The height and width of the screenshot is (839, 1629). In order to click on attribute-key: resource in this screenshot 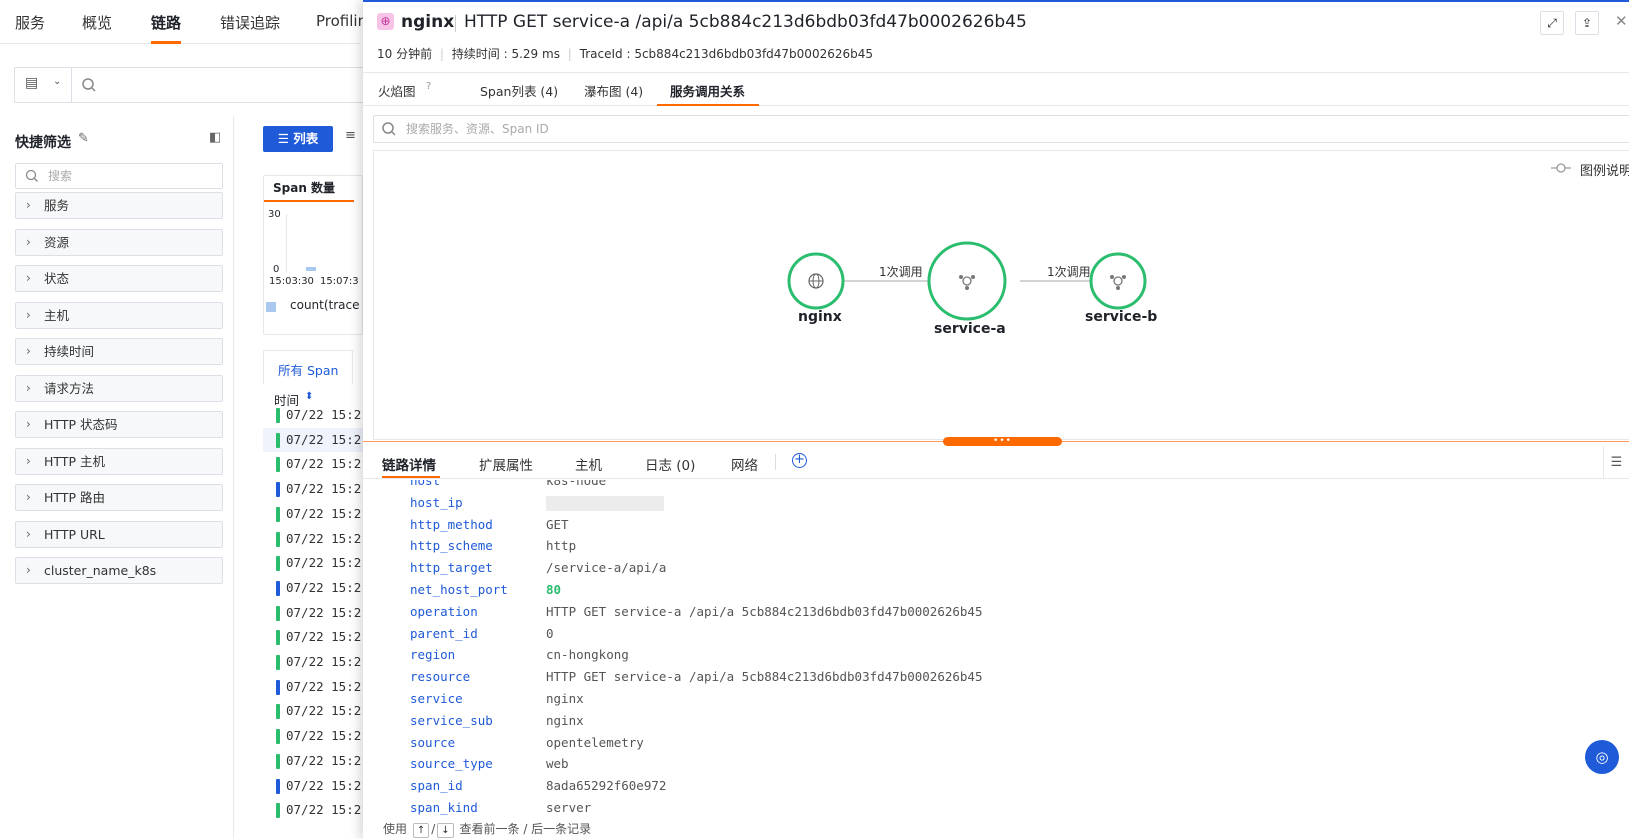, I will do `click(440, 677)`.